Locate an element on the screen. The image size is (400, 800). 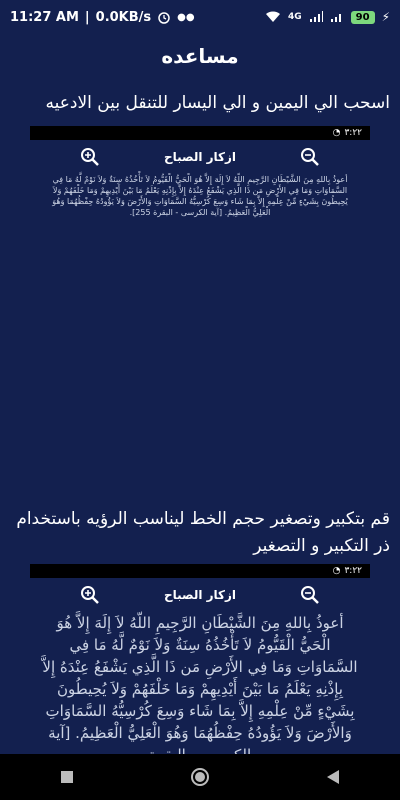
mini-status-bar: ◔ ٣:٢٢ is located at coordinates (200, 133).